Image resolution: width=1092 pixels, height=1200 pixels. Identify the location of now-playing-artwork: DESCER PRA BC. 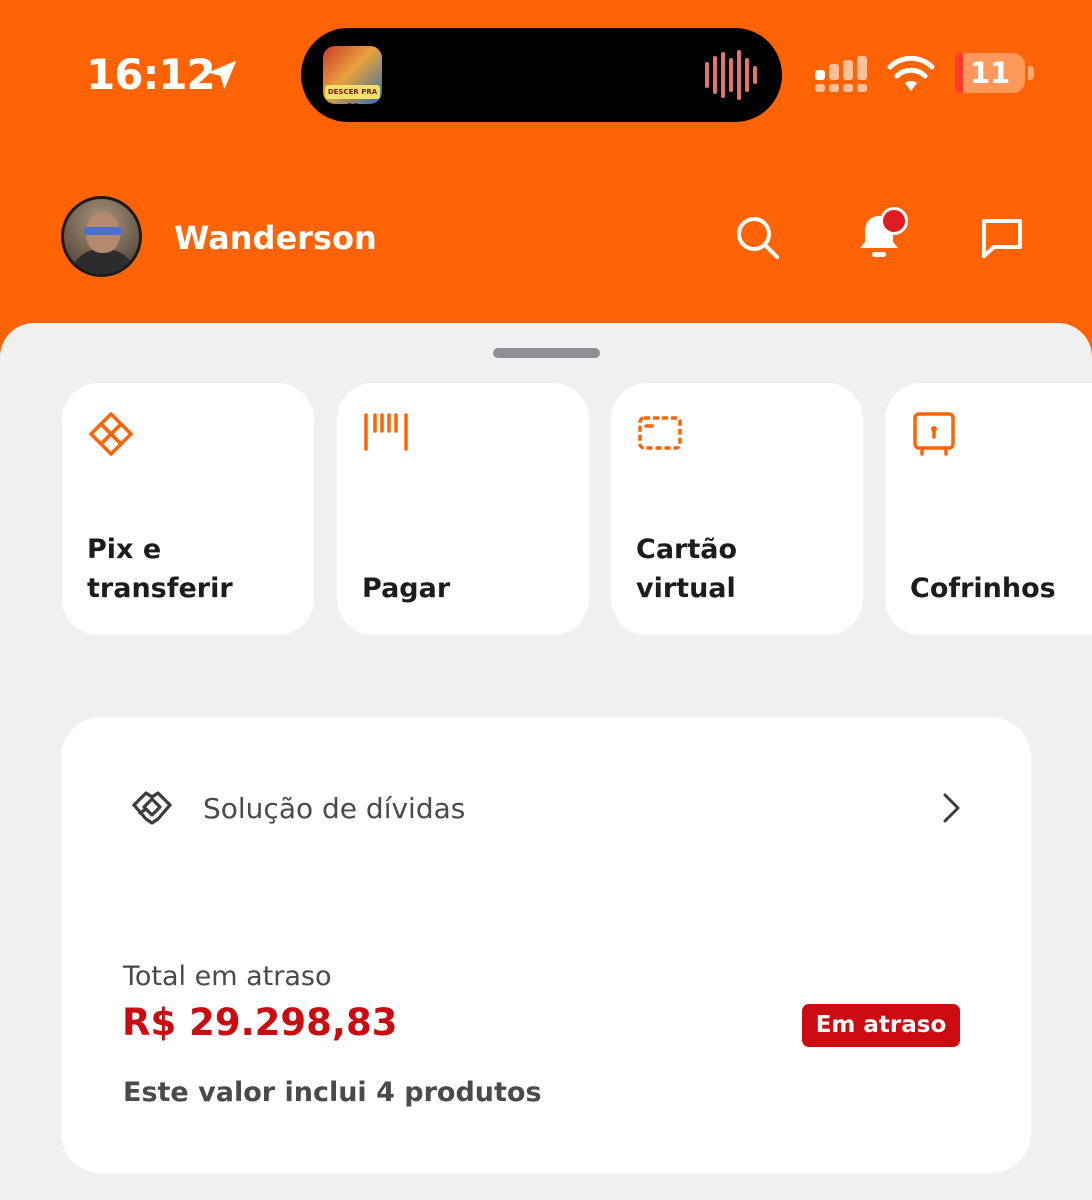
(352, 75).